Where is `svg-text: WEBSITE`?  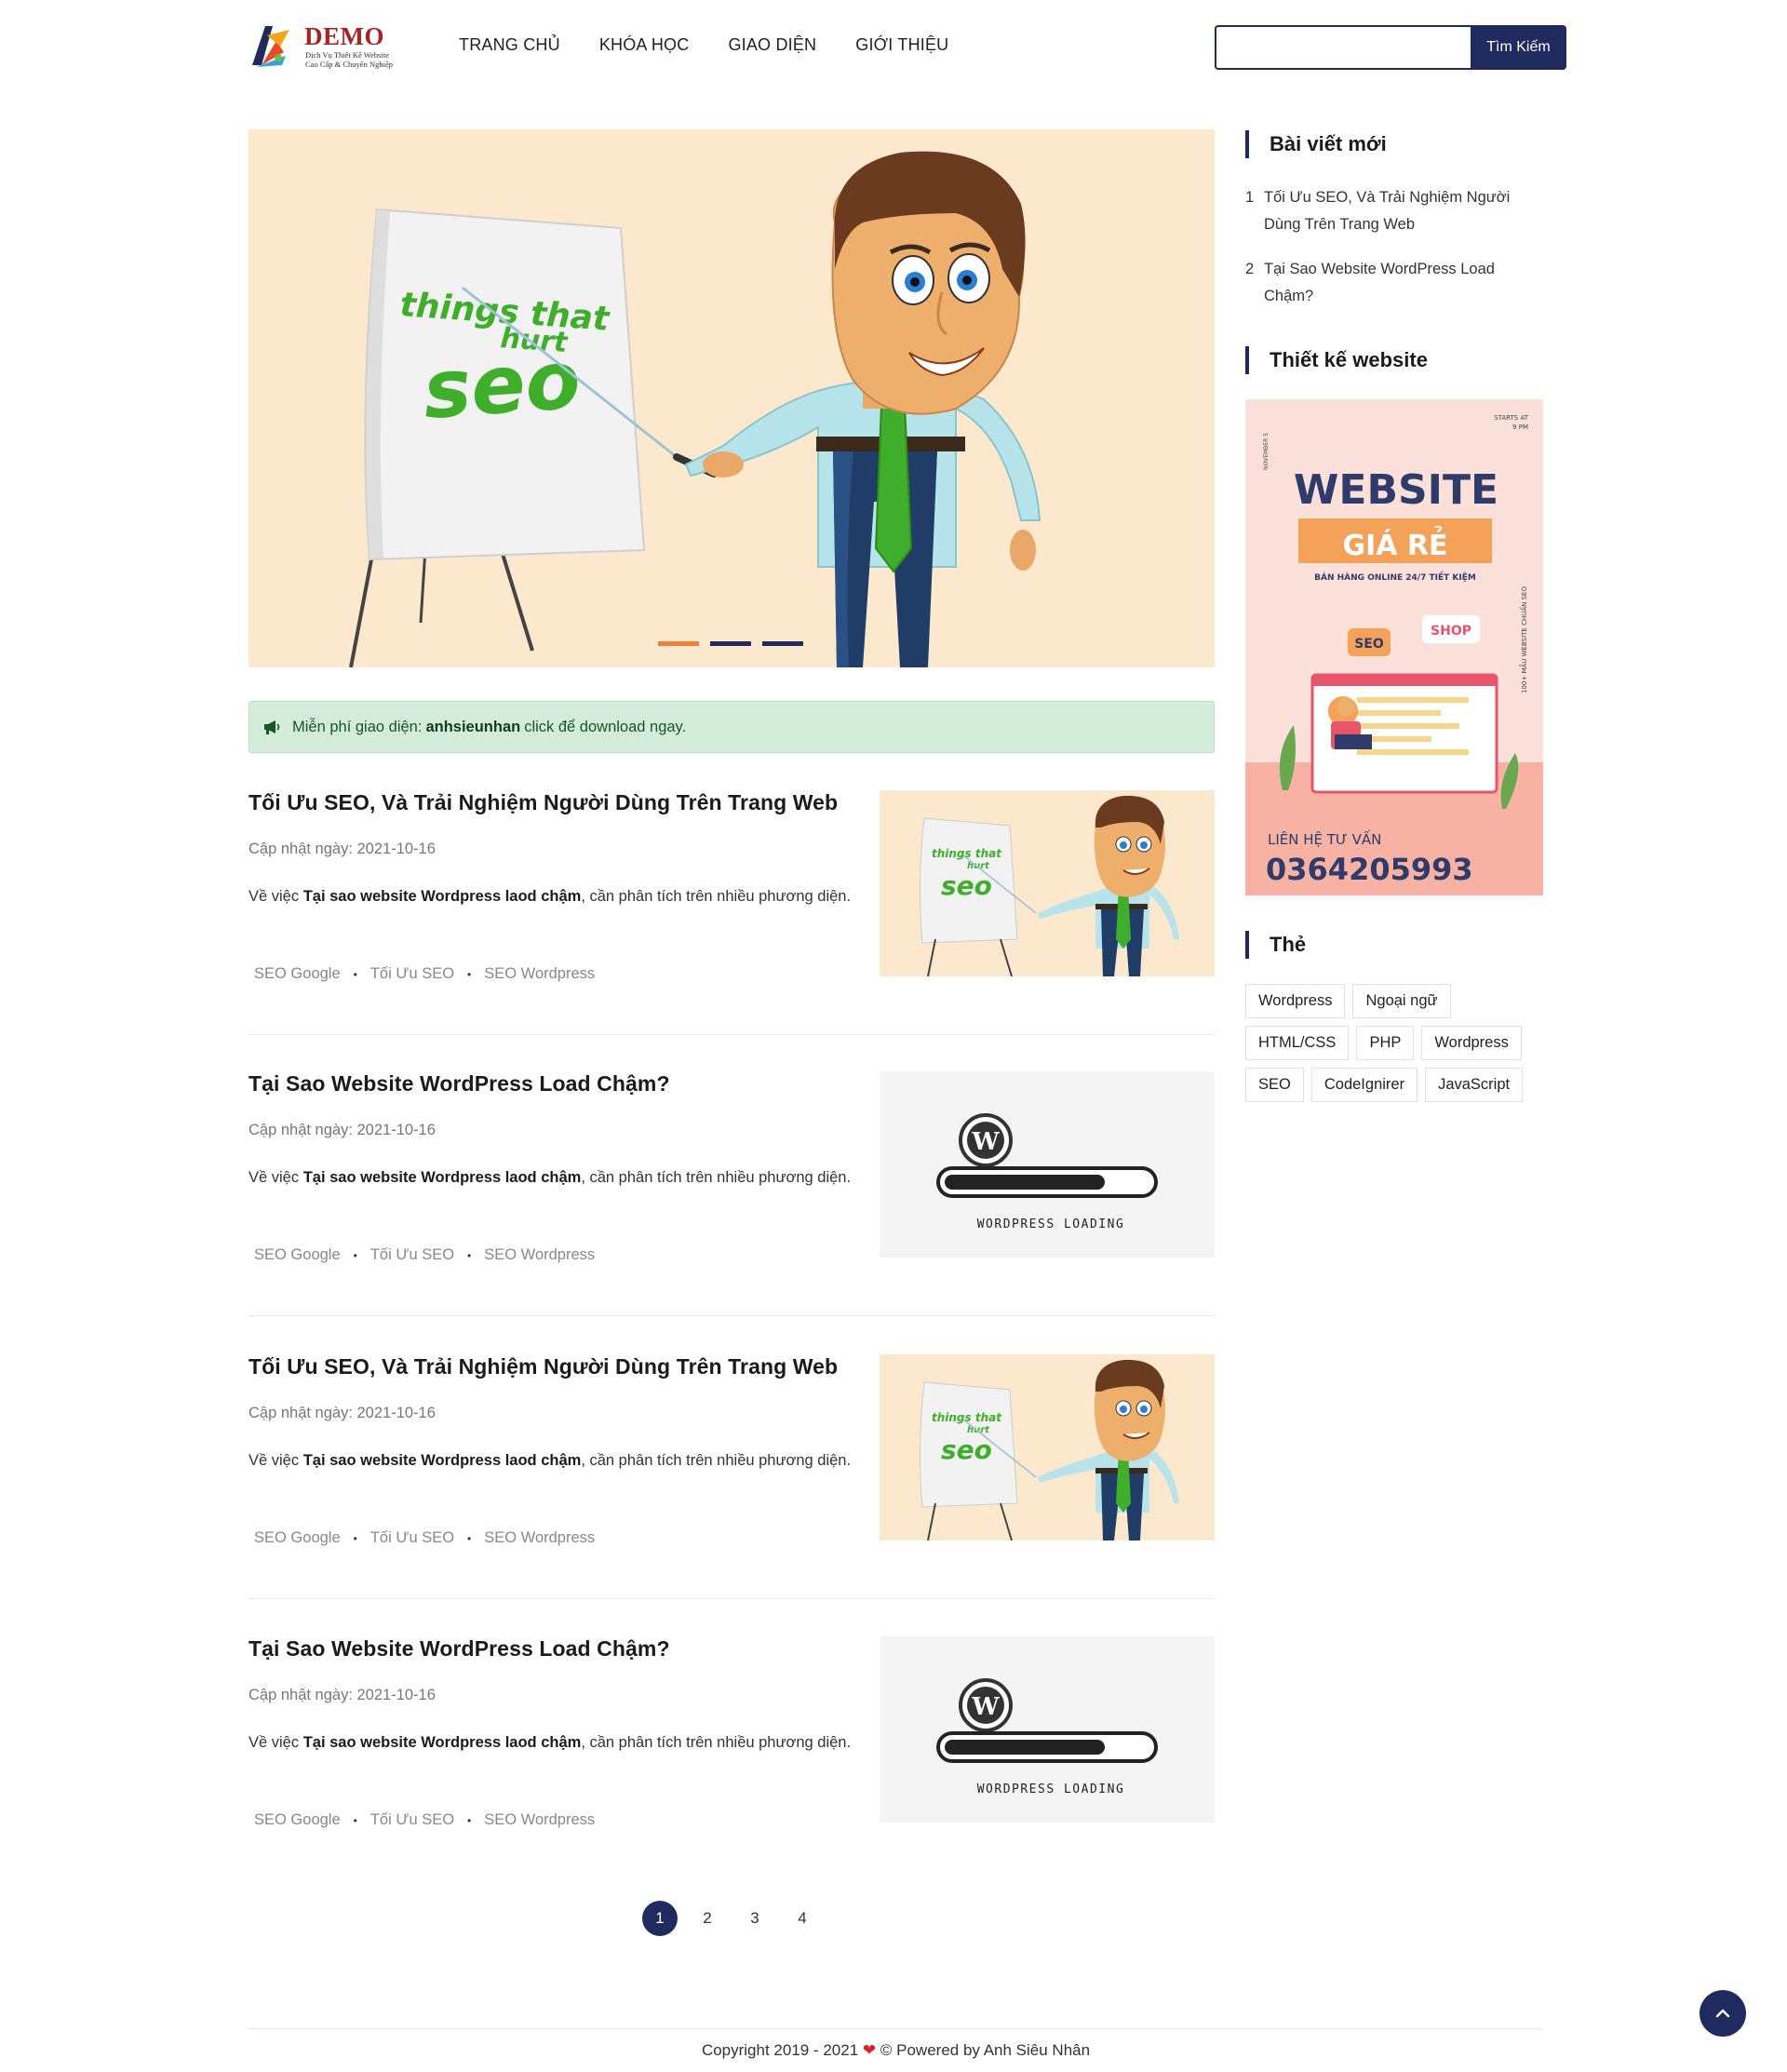 svg-text: WEBSITE is located at coordinates (1396, 490).